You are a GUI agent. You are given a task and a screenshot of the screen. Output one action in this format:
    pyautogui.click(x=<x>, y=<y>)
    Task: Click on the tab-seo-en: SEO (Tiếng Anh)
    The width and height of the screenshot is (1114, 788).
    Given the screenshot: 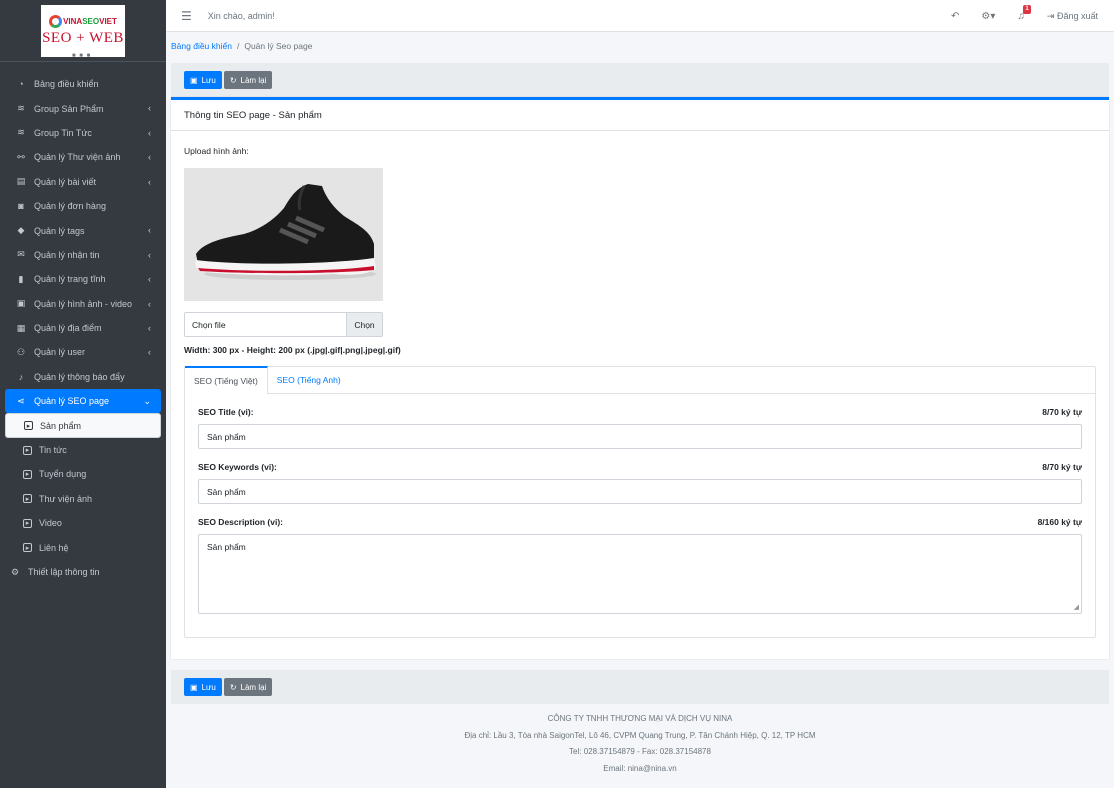 What is the action you would take?
    pyautogui.click(x=309, y=379)
    